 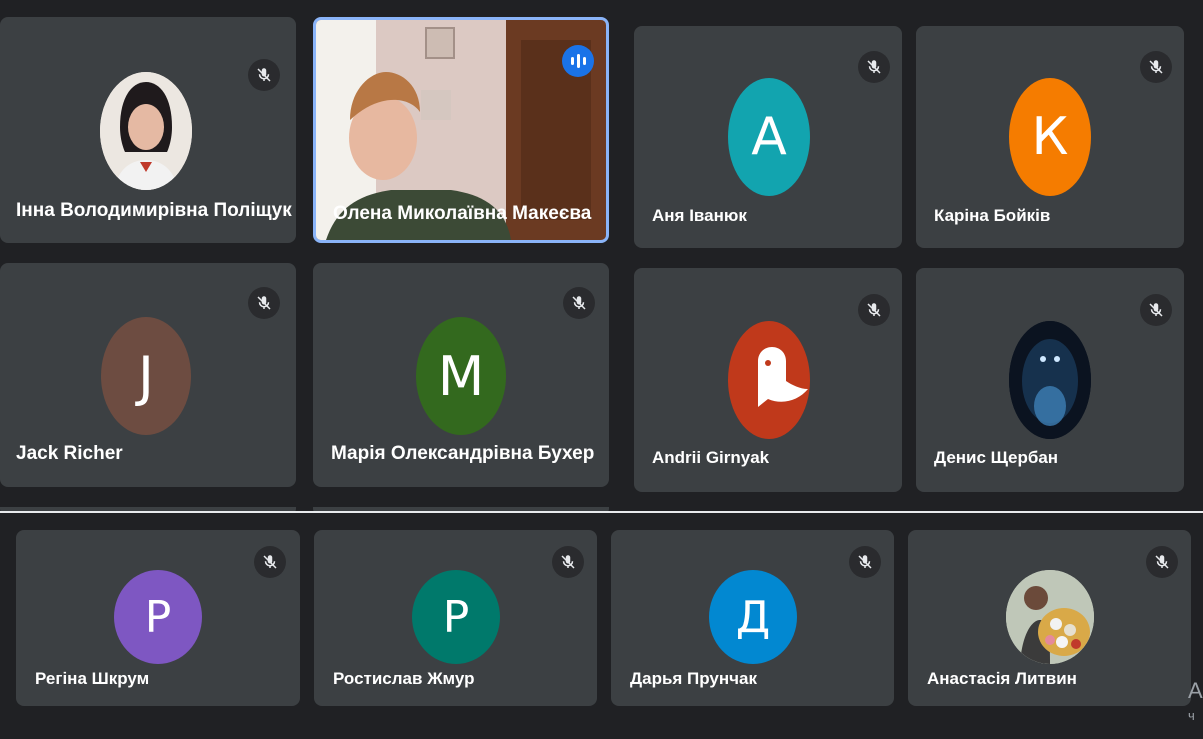 I want to click on participant-name: Andrii Girnyak, so click(x=711, y=457).